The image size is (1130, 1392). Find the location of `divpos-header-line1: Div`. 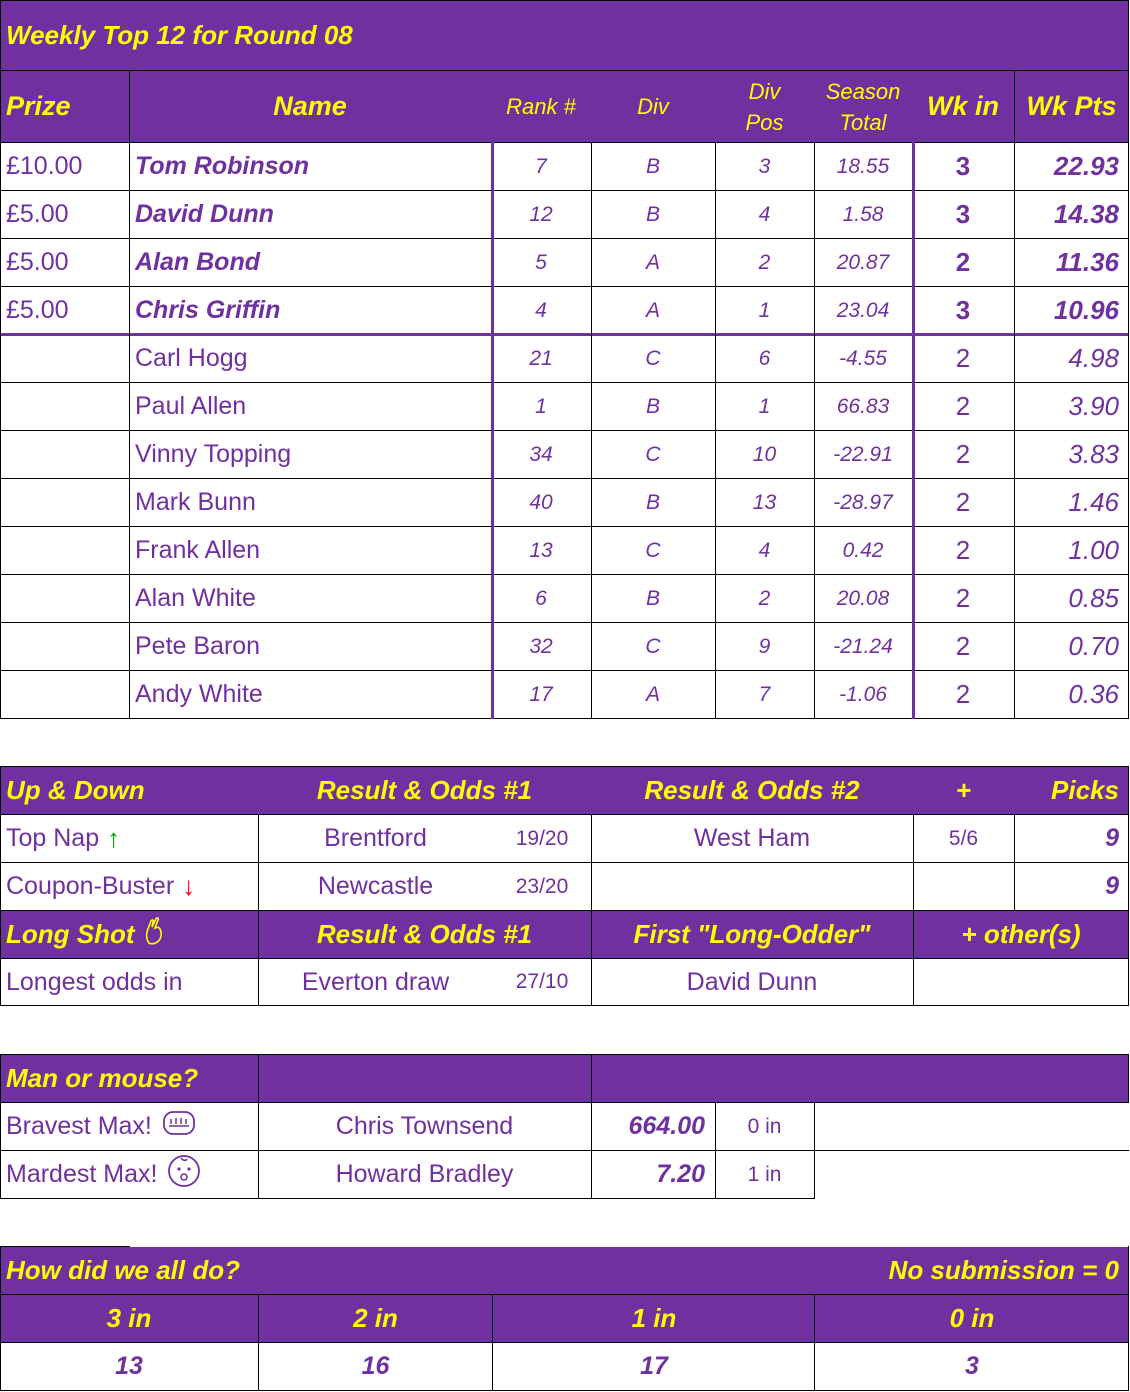

divpos-header-line1: Div is located at coordinates (764, 91).